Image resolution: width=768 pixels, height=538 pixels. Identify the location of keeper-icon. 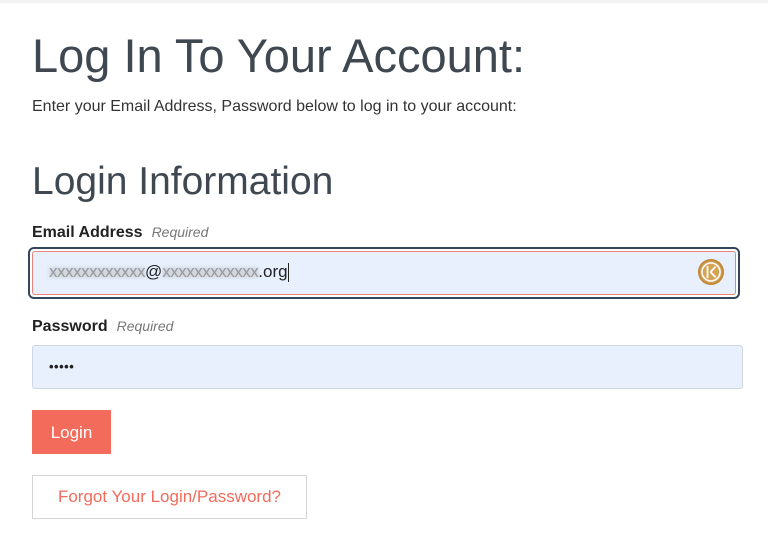
(711, 272).